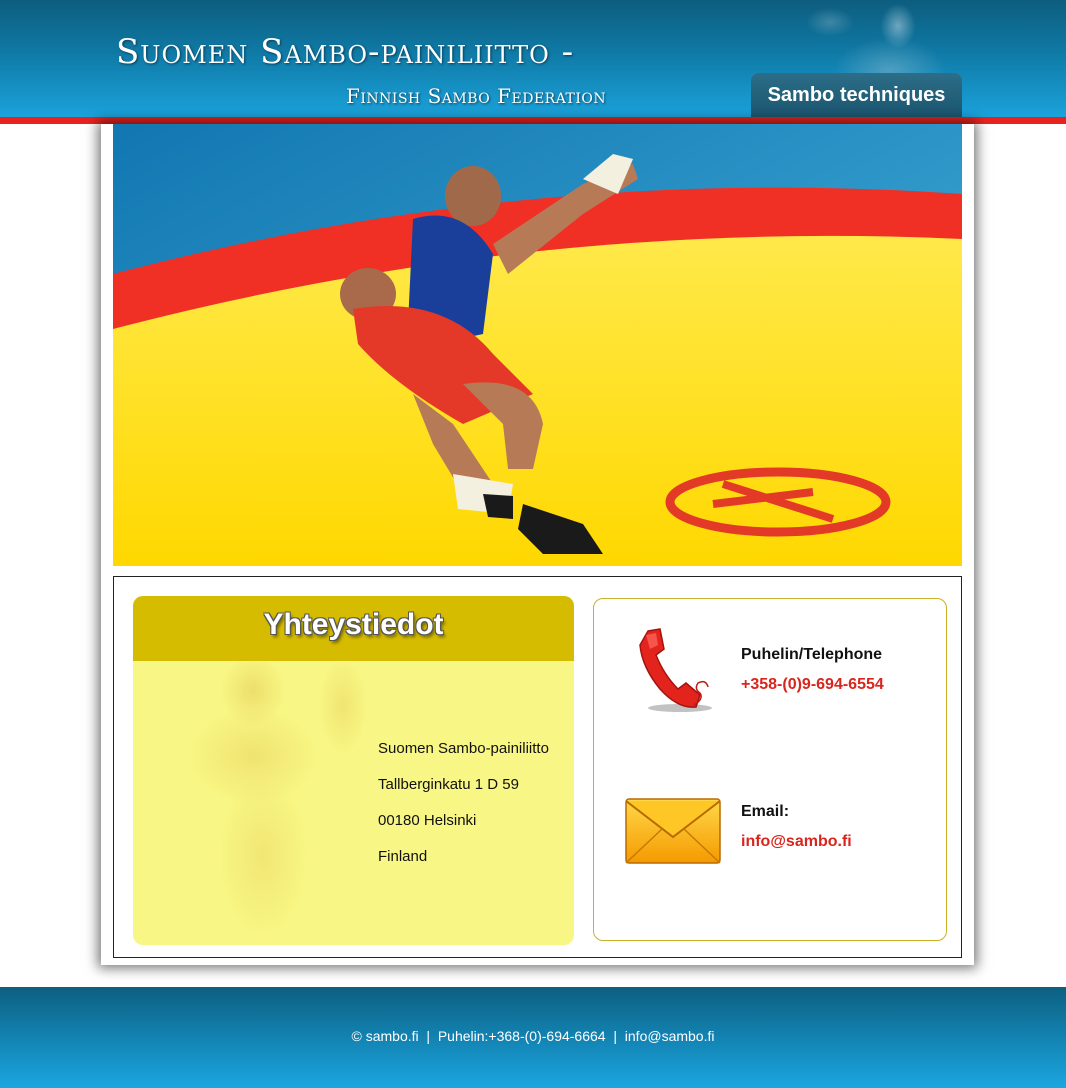  What do you see at coordinates (353, 624) in the screenshot?
I see `contact-heading: Yhteystiedot` at bounding box center [353, 624].